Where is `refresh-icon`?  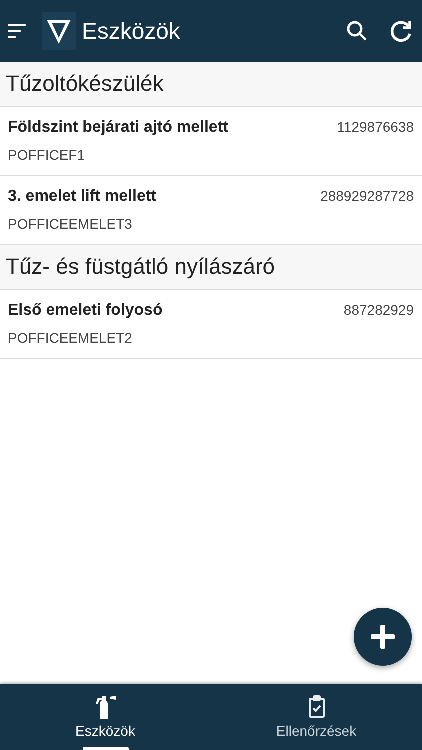
refresh-icon is located at coordinates (401, 31).